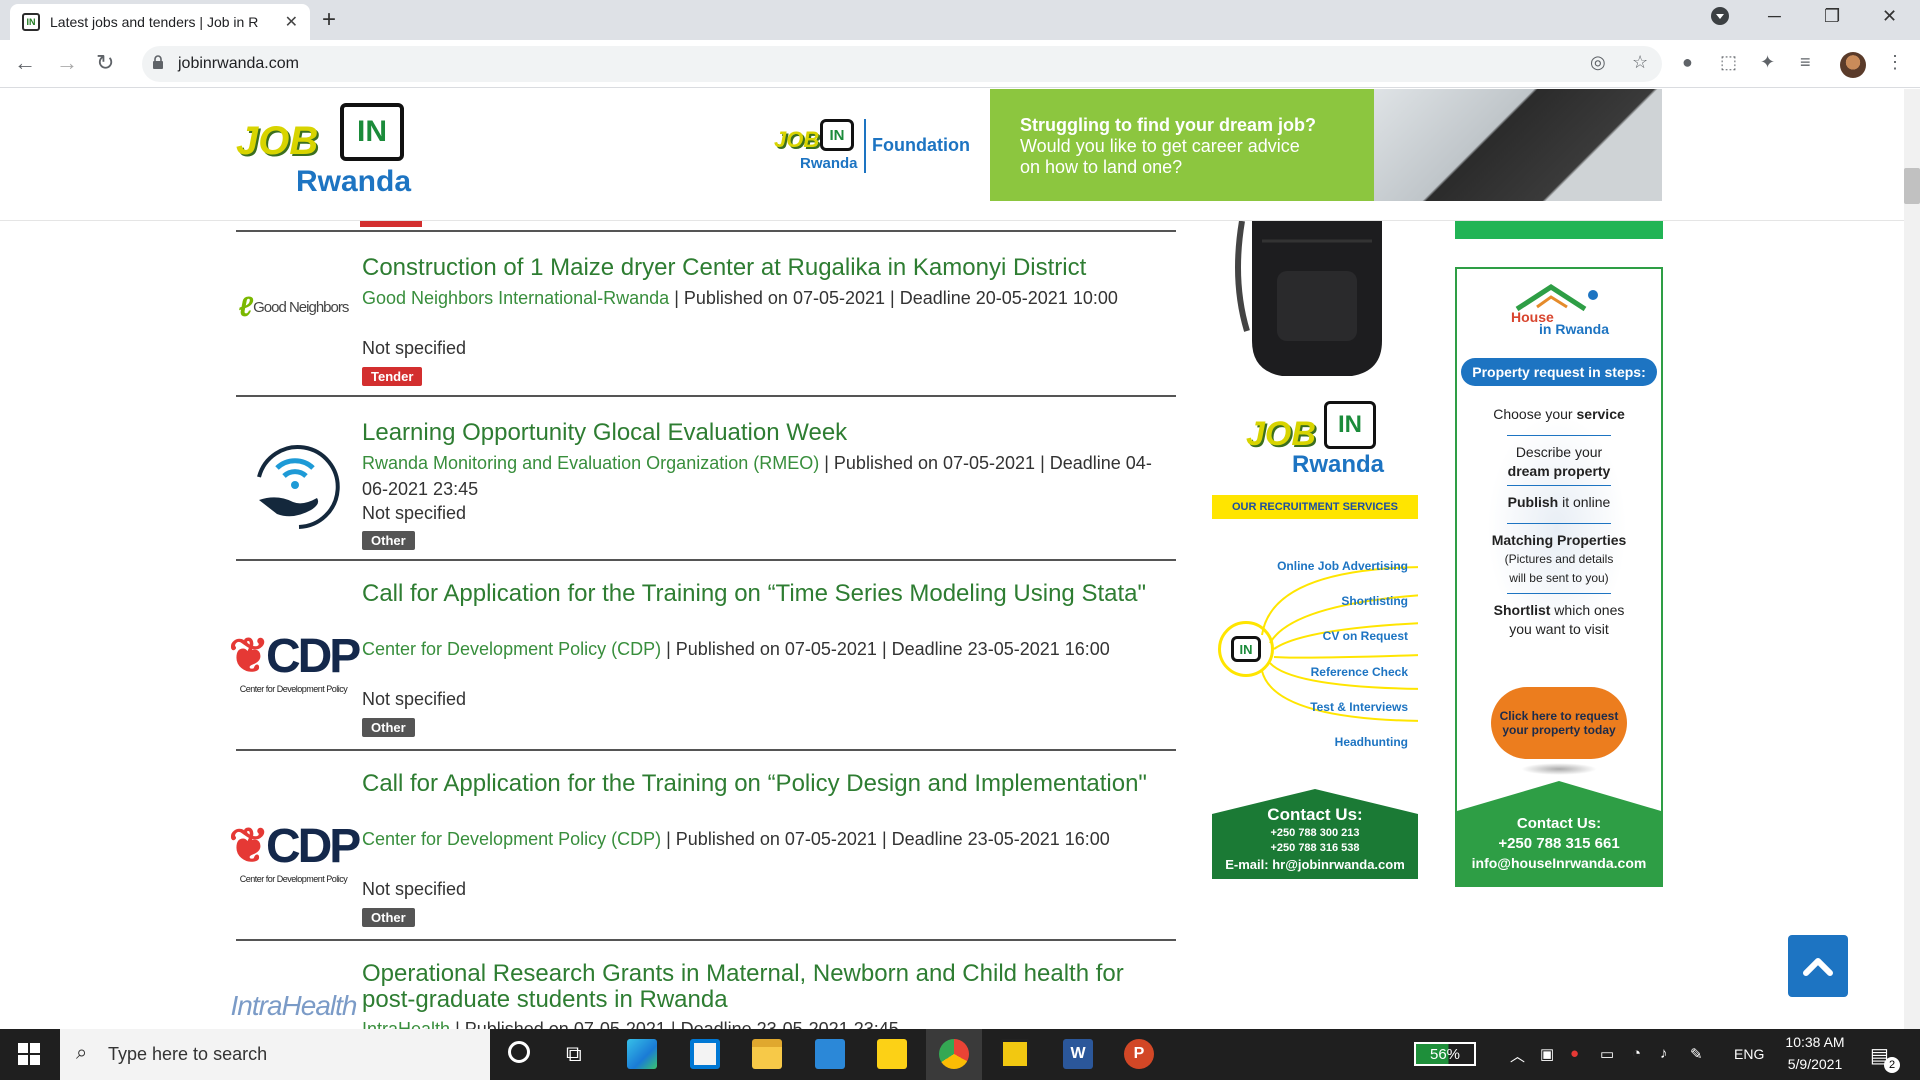 The image size is (1920, 1080). I want to click on tab-title: Latest jobs and tenders | Job in R, so click(154, 22).